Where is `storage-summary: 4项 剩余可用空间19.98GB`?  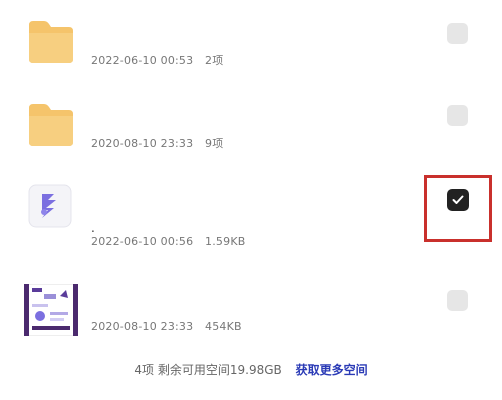
storage-summary: 4项 剩余可用空间19.98GB is located at coordinates (208, 370).